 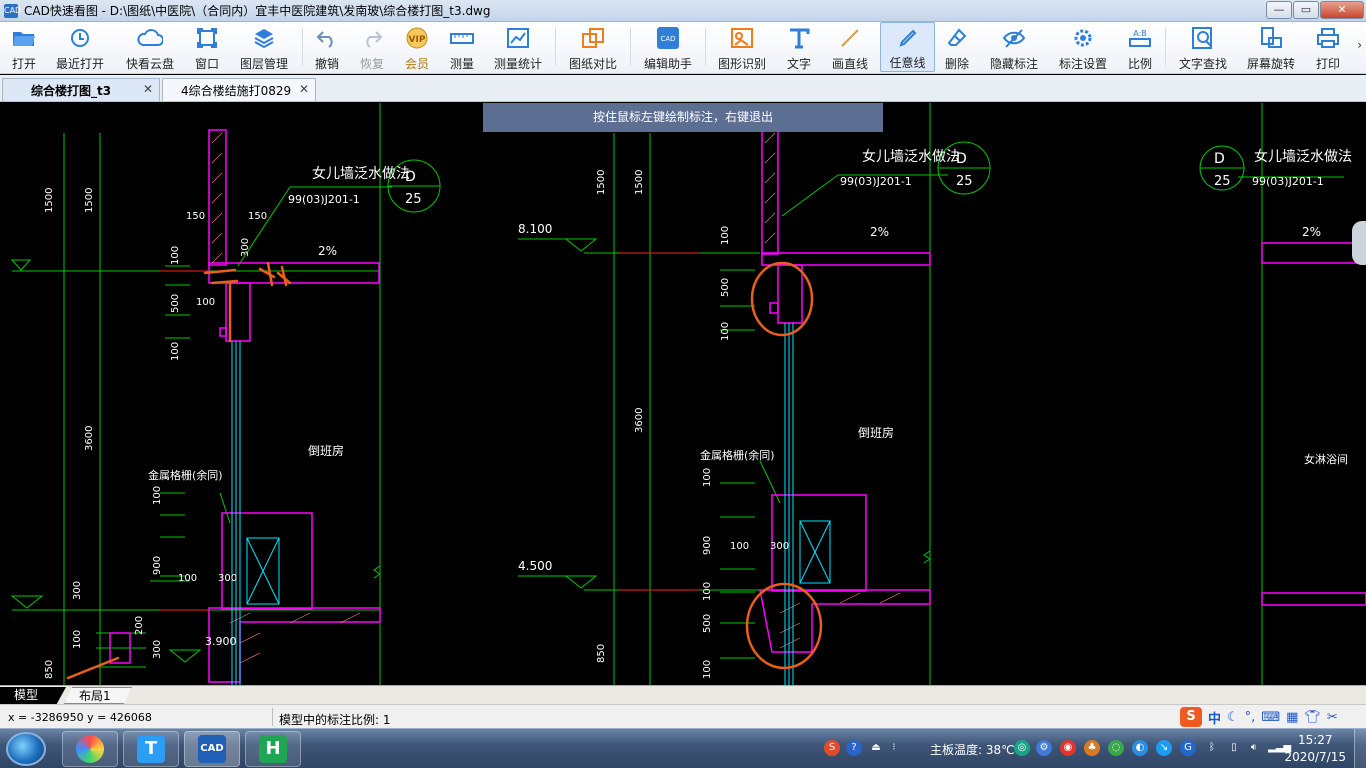 I want to click on layer-manager-button: 图层管理, so click(x=264, y=47).